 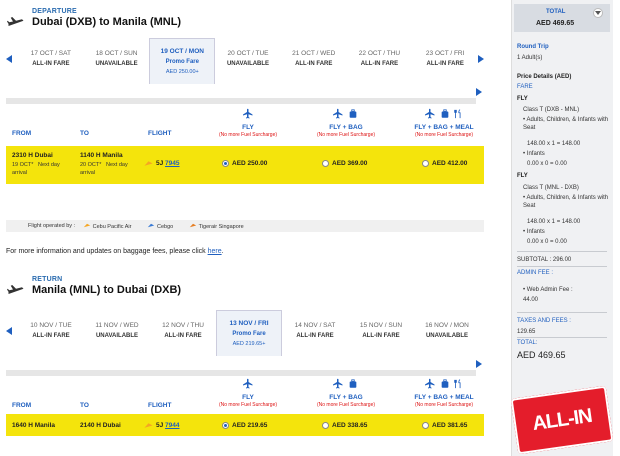 What do you see at coordinates (160, 133) in the screenshot?
I see `col-flight: FLIGHT` at bounding box center [160, 133].